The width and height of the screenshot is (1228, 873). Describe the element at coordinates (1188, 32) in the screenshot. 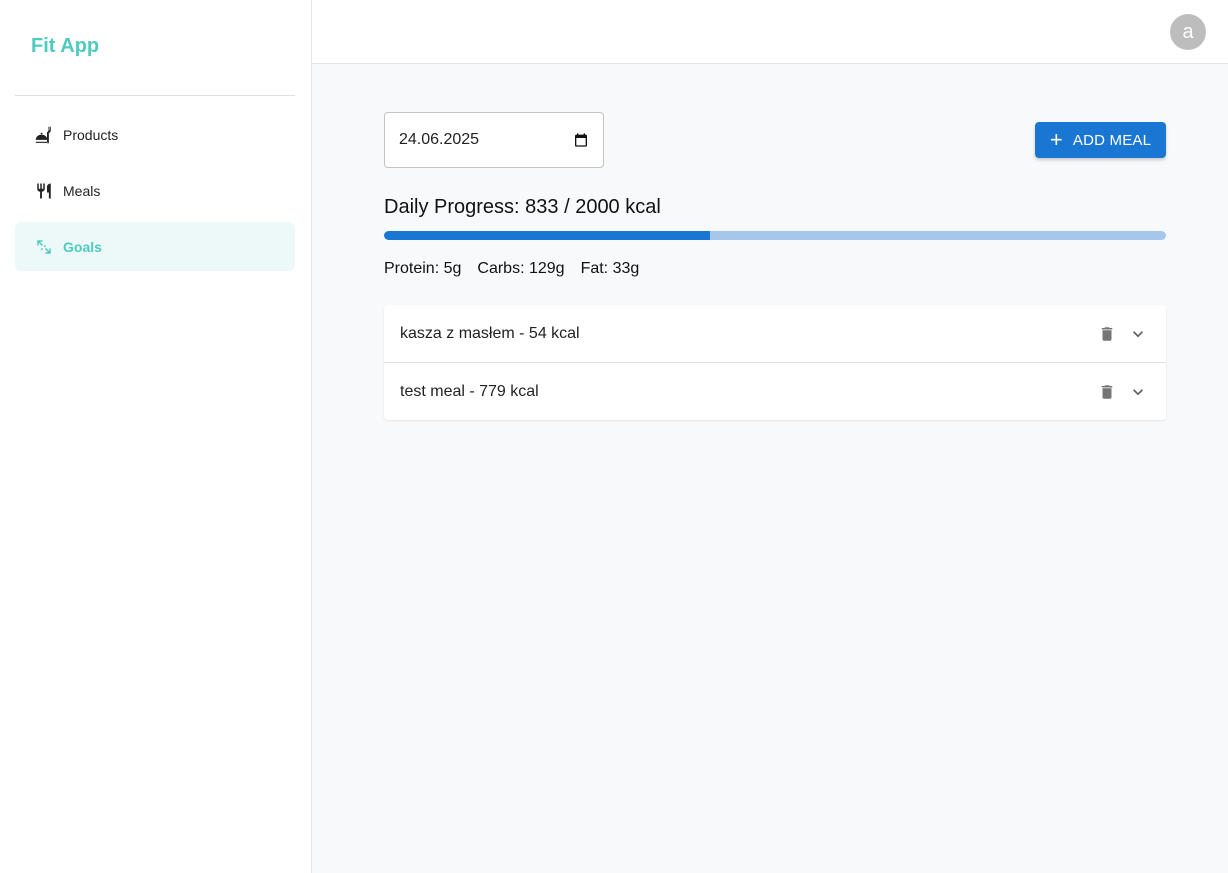

I see `avatar: a` at that location.